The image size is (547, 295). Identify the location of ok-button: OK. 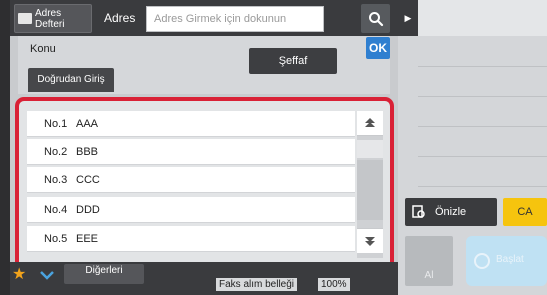
(378, 48).